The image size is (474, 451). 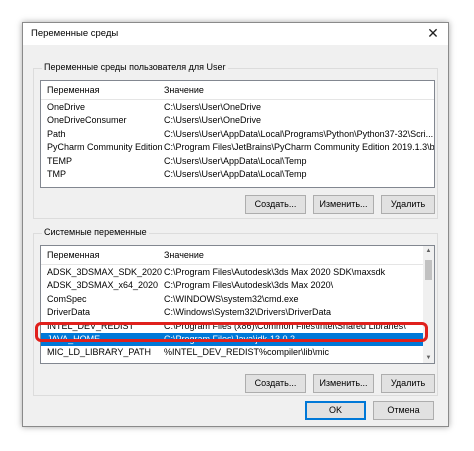 What do you see at coordinates (105, 272) in the screenshot?
I see `variable-name: ADSK_3DSMAX_SDK_2020` at bounding box center [105, 272].